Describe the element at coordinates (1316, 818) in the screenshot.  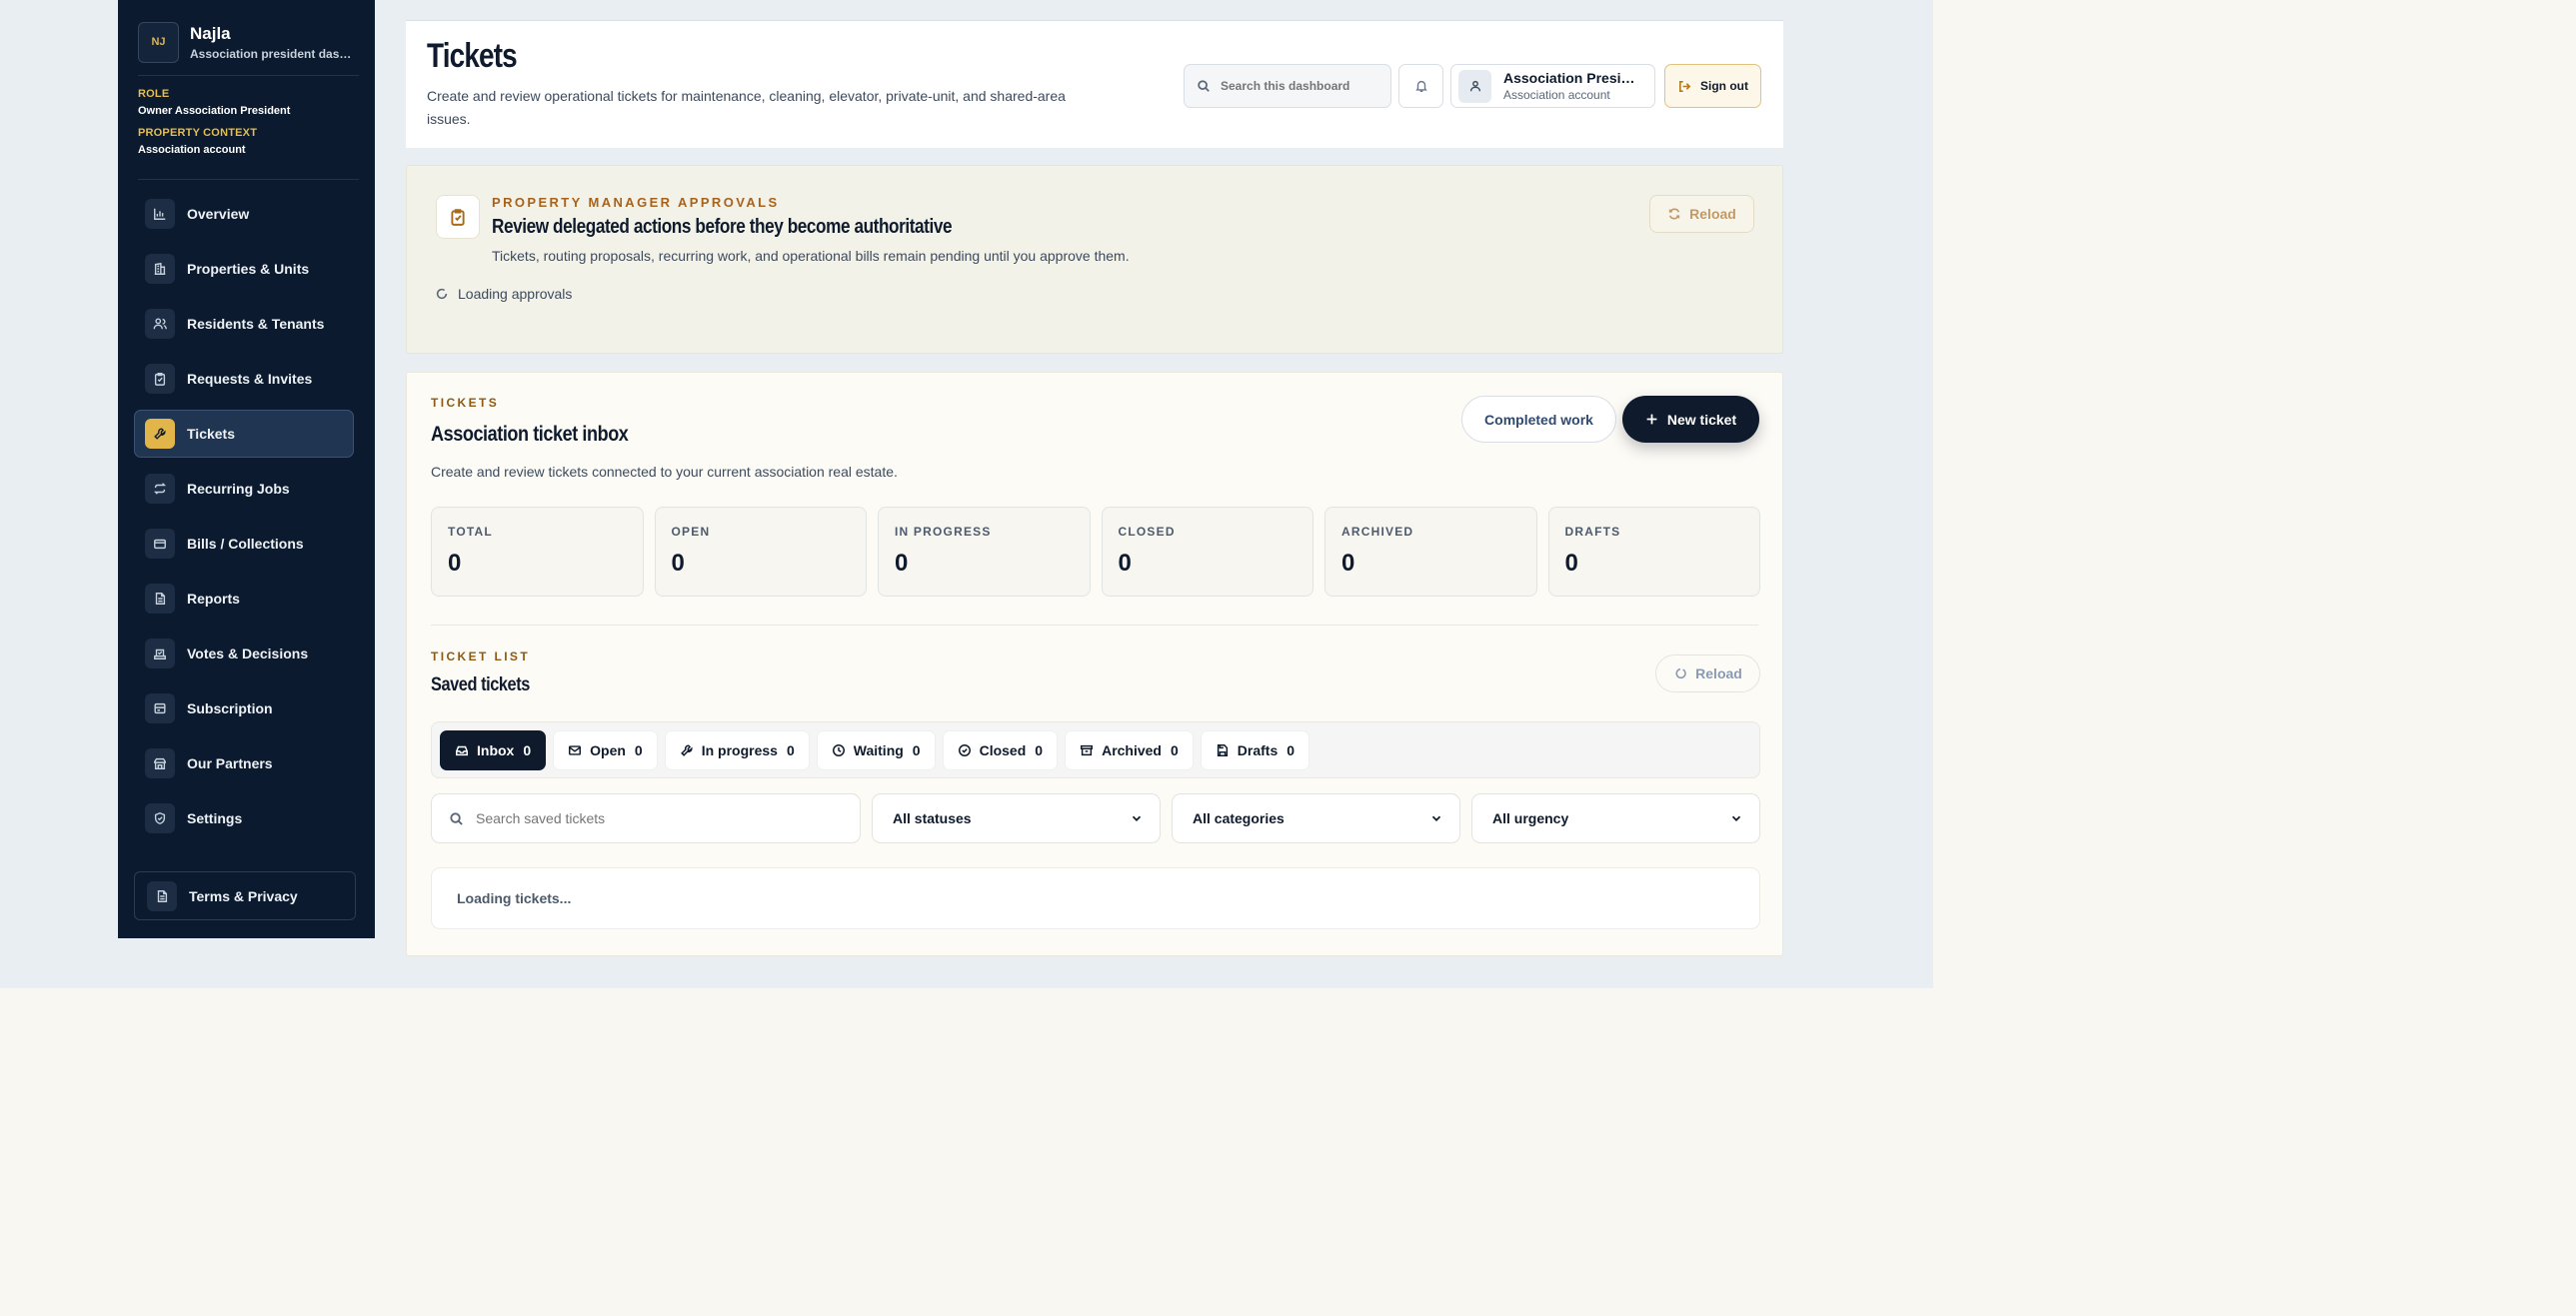
I see `category-filter: All categories` at that location.